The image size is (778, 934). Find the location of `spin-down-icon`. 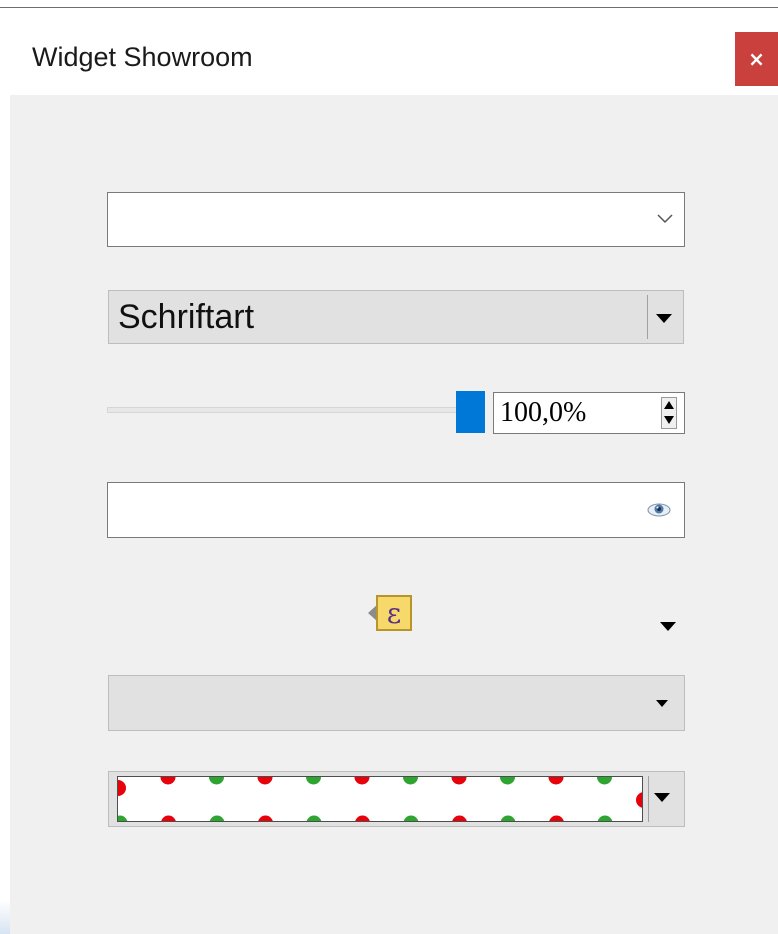

spin-down-icon is located at coordinates (669, 420).